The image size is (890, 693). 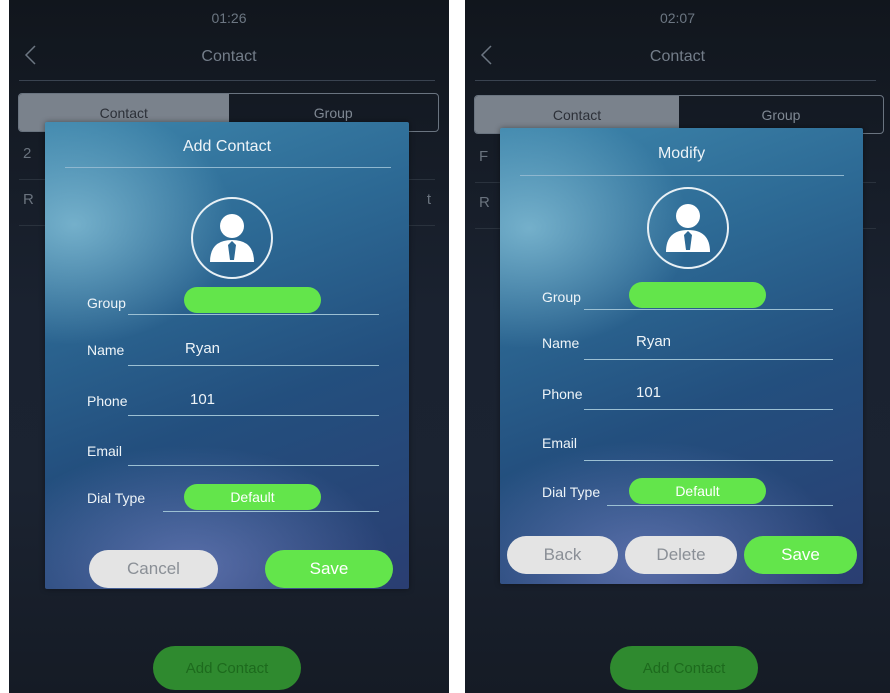 What do you see at coordinates (562, 555) in the screenshot?
I see `back-button: Back` at bounding box center [562, 555].